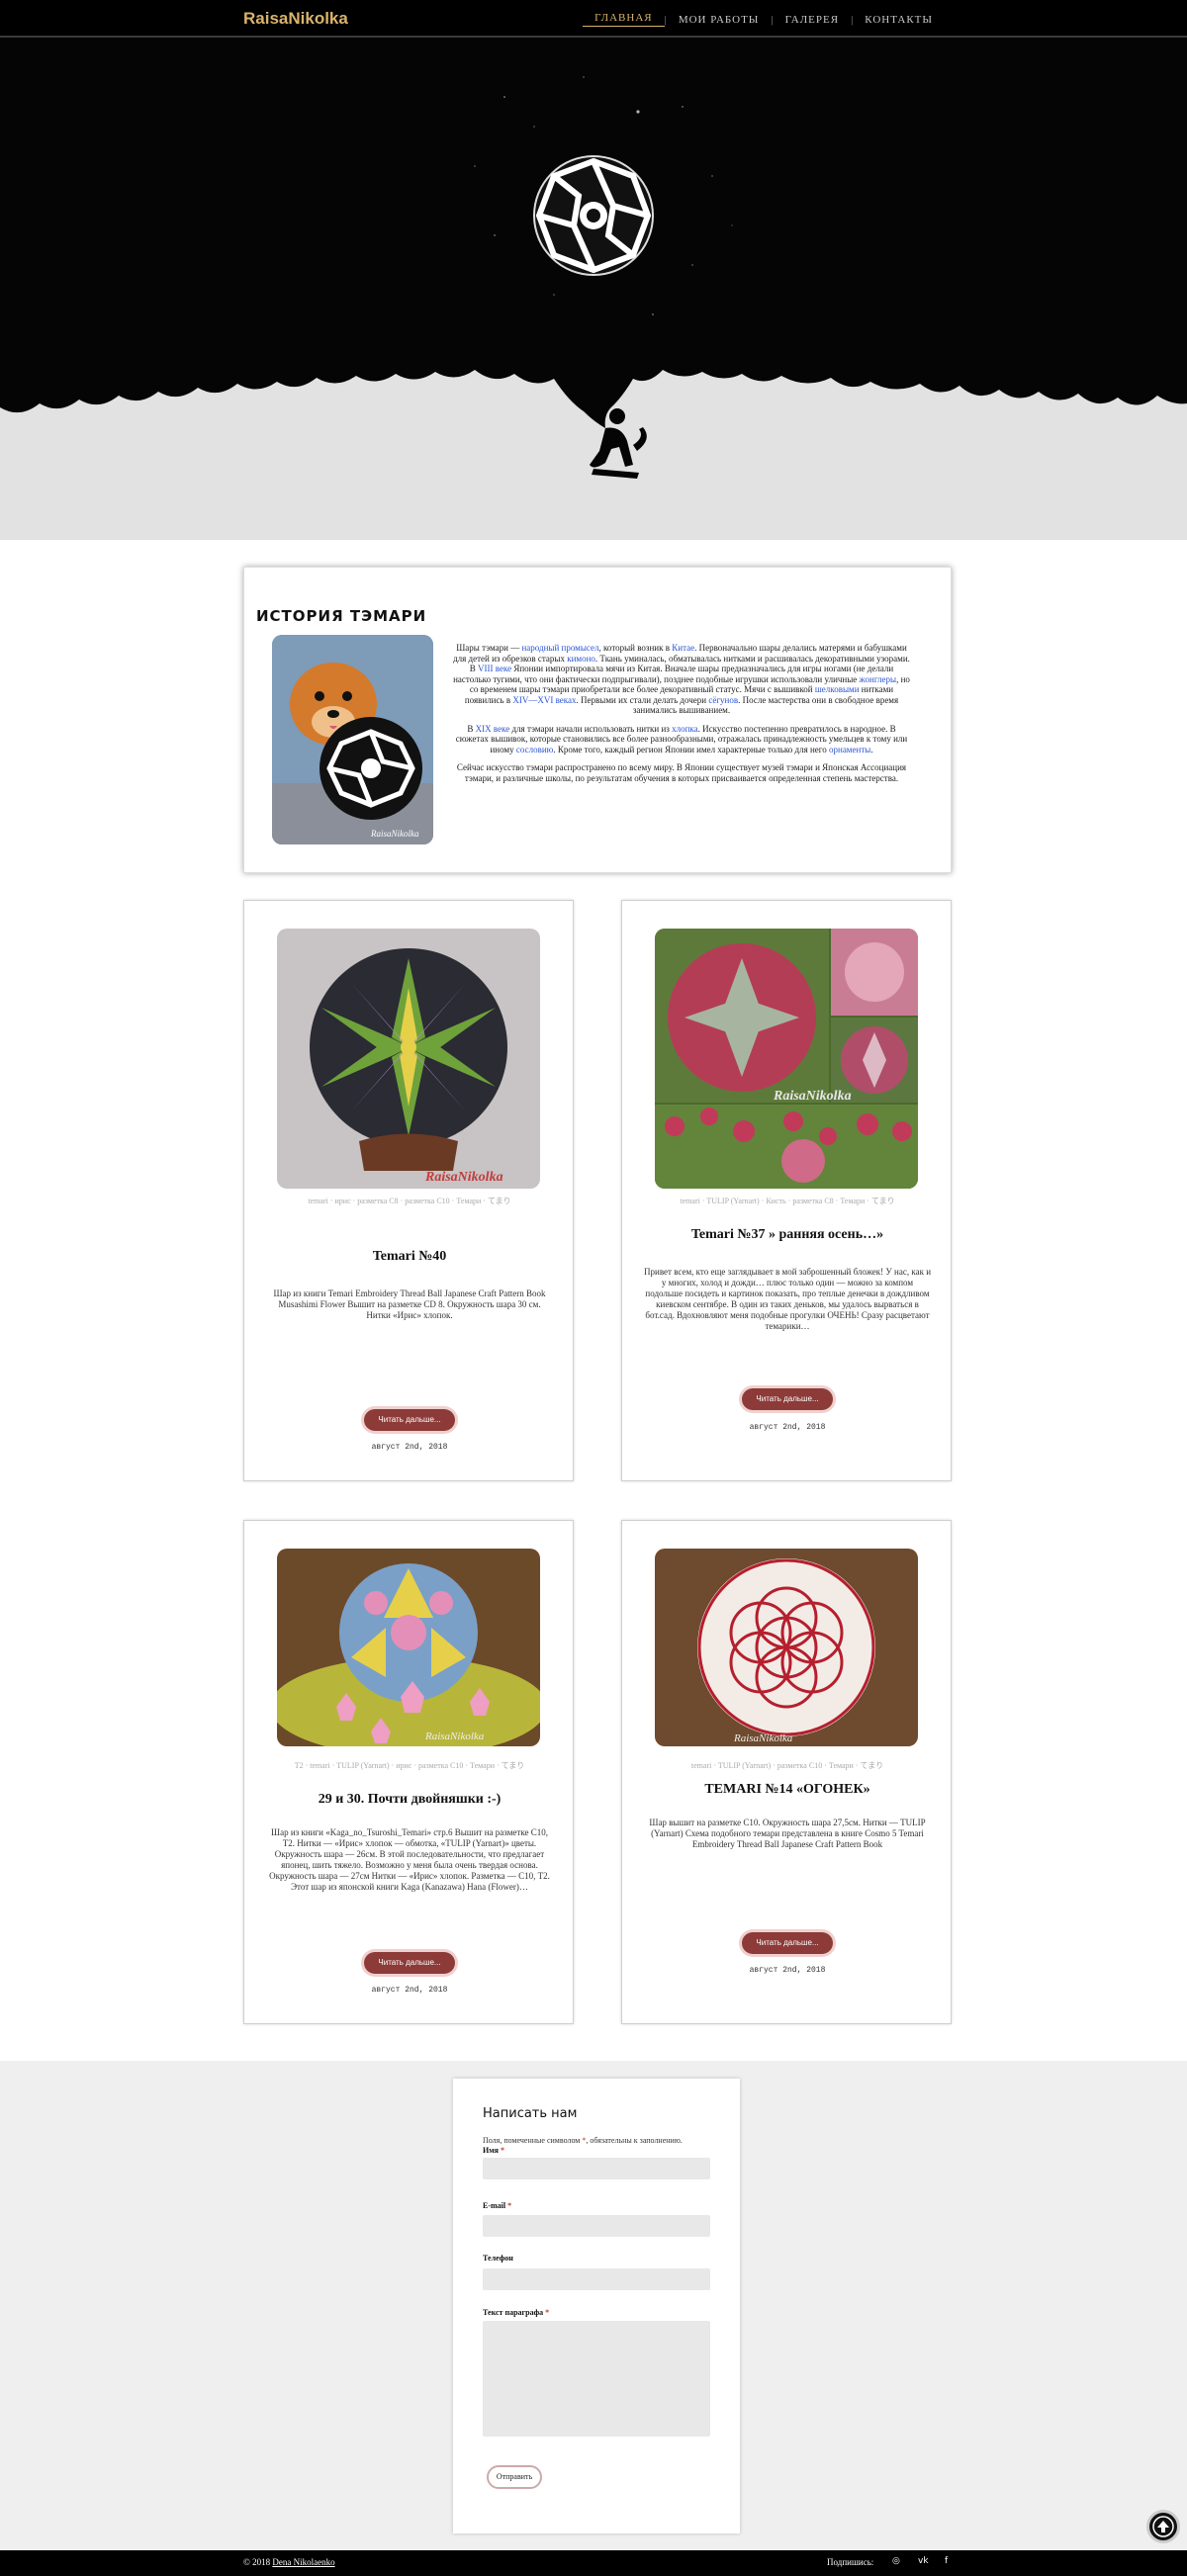  Describe the element at coordinates (494, 668) in the screenshot. I see `link-8th-century: VIII веке` at that location.